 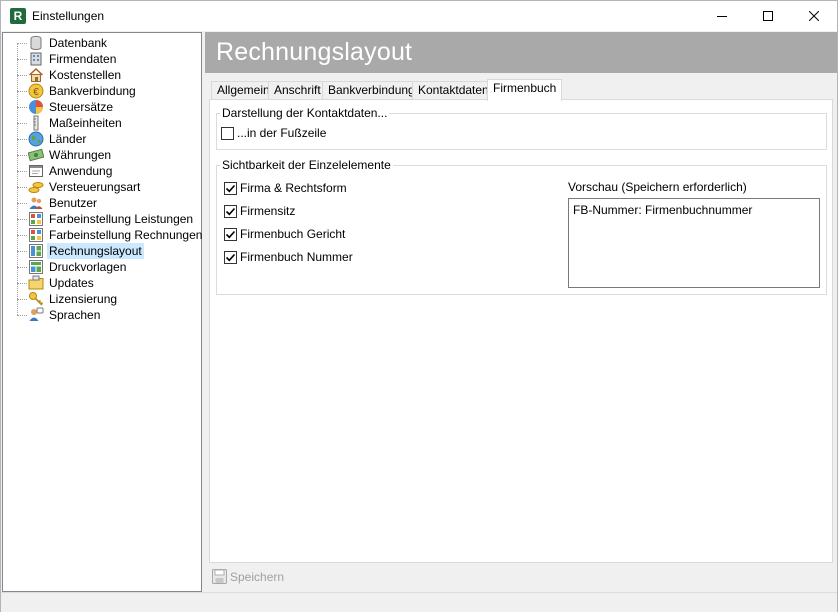 I want to click on users-icon, so click(x=36, y=203).